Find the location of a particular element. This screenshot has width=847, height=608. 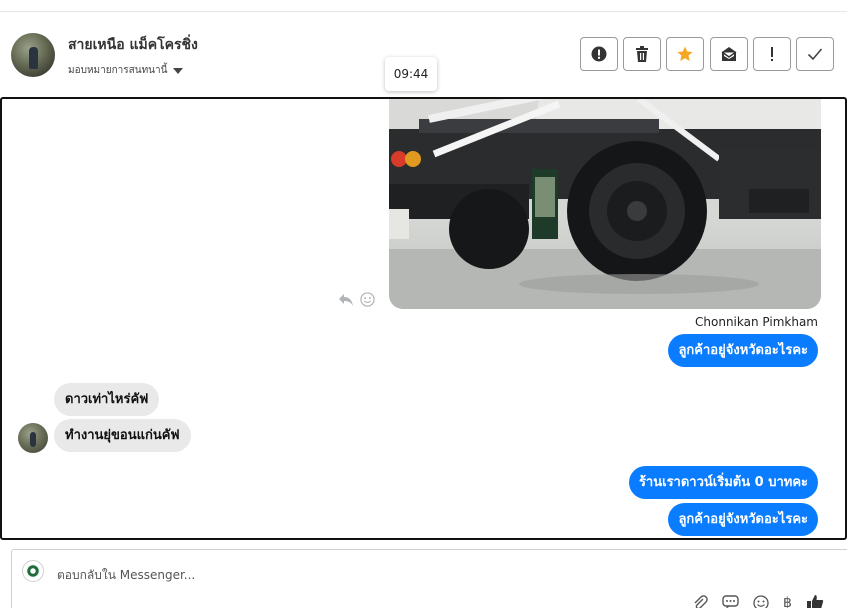

assign-label: มอบหมายการสนทนานี้ is located at coordinates (118, 70).